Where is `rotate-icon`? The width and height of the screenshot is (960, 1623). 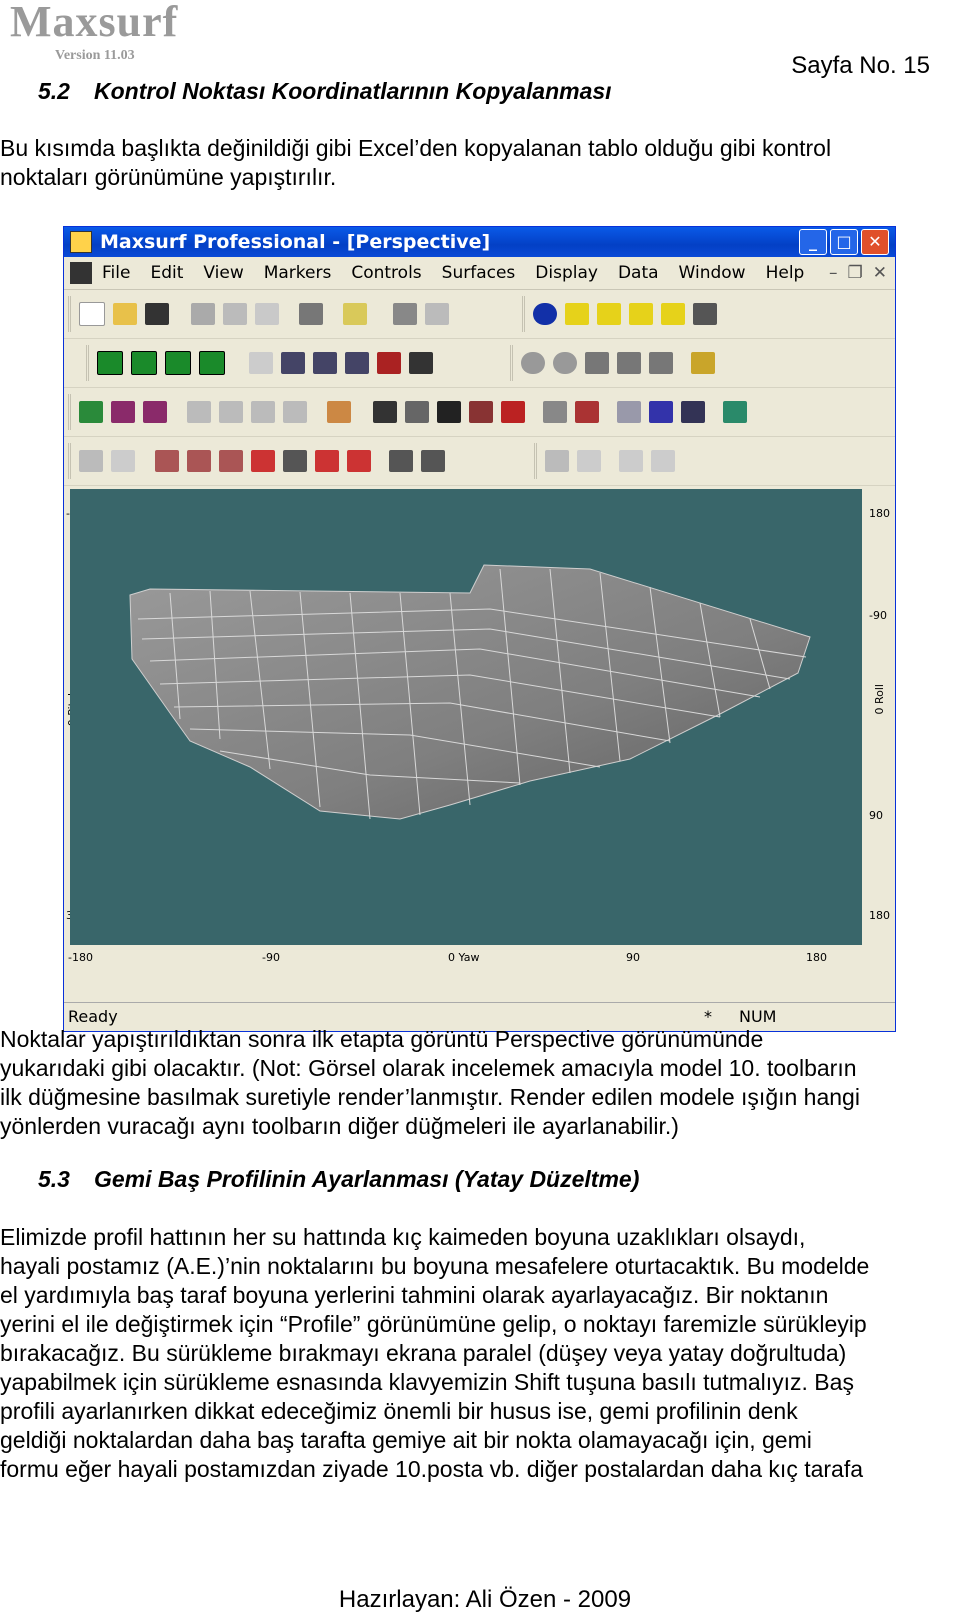
rotate-icon is located at coordinates (661, 363).